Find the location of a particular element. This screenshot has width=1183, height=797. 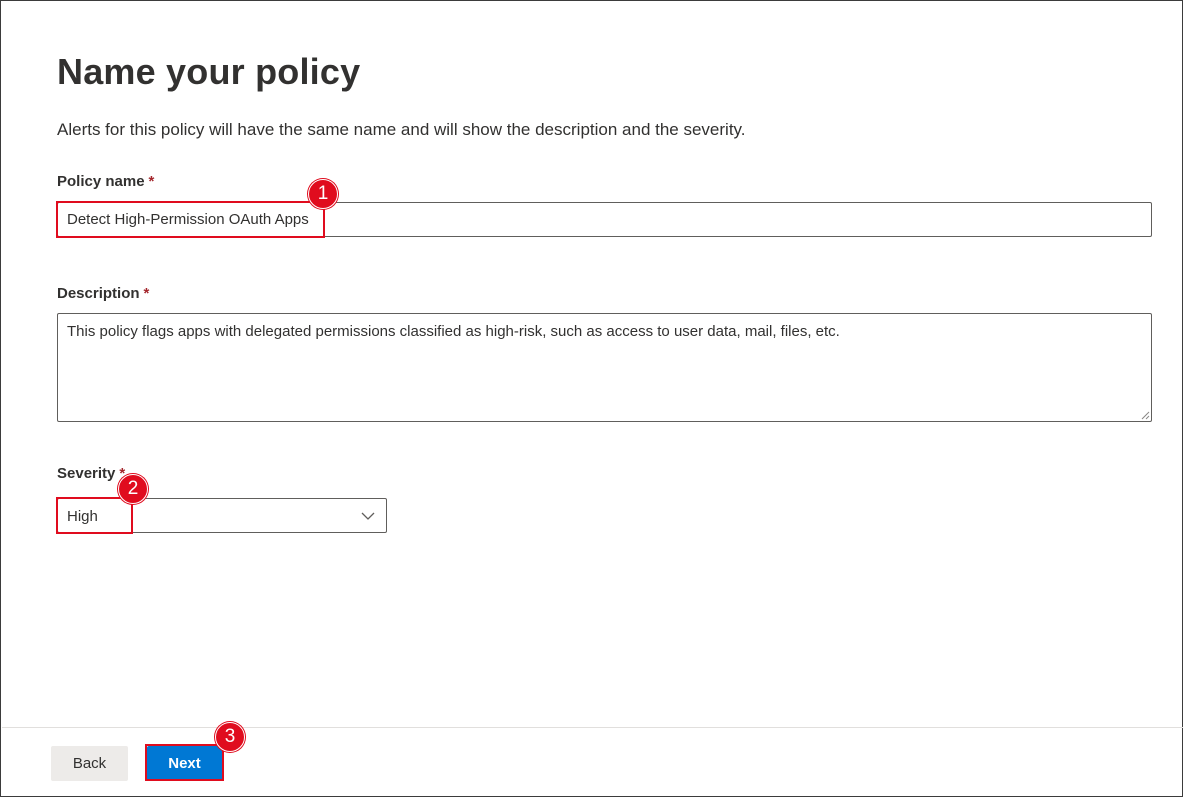

resize-grip-icon is located at coordinates (1145, 415).